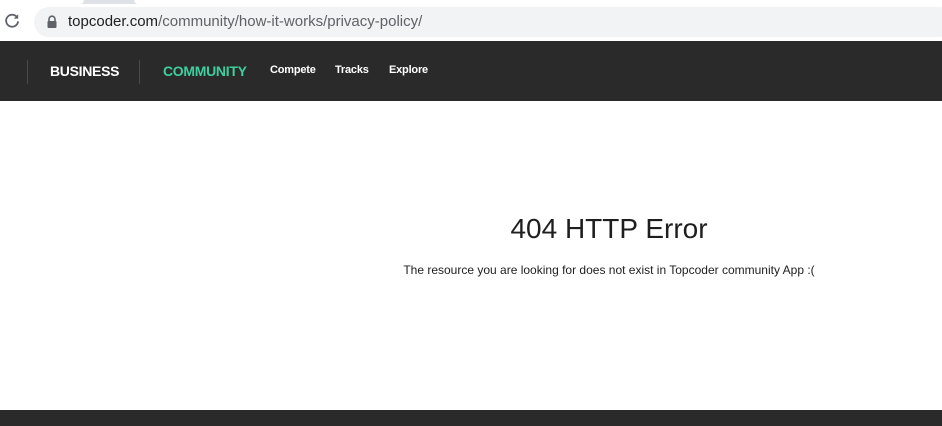 Image resolution: width=942 pixels, height=426 pixels. Describe the element at coordinates (471, 418) in the screenshot. I see `site-footer` at that location.